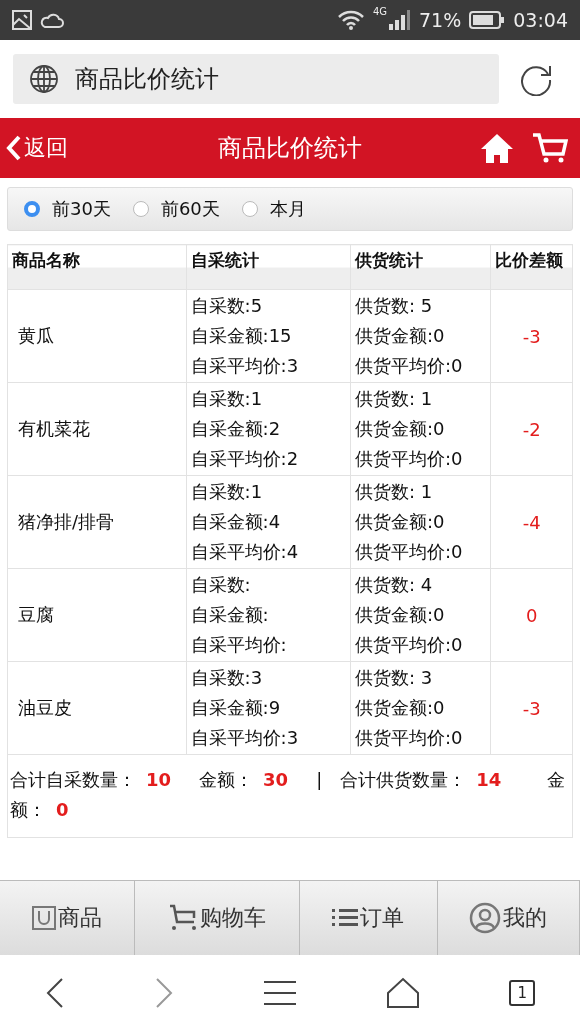  Describe the element at coordinates (236, 429) in the screenshot. I see `stat-line: 自采金额:2` at that location.